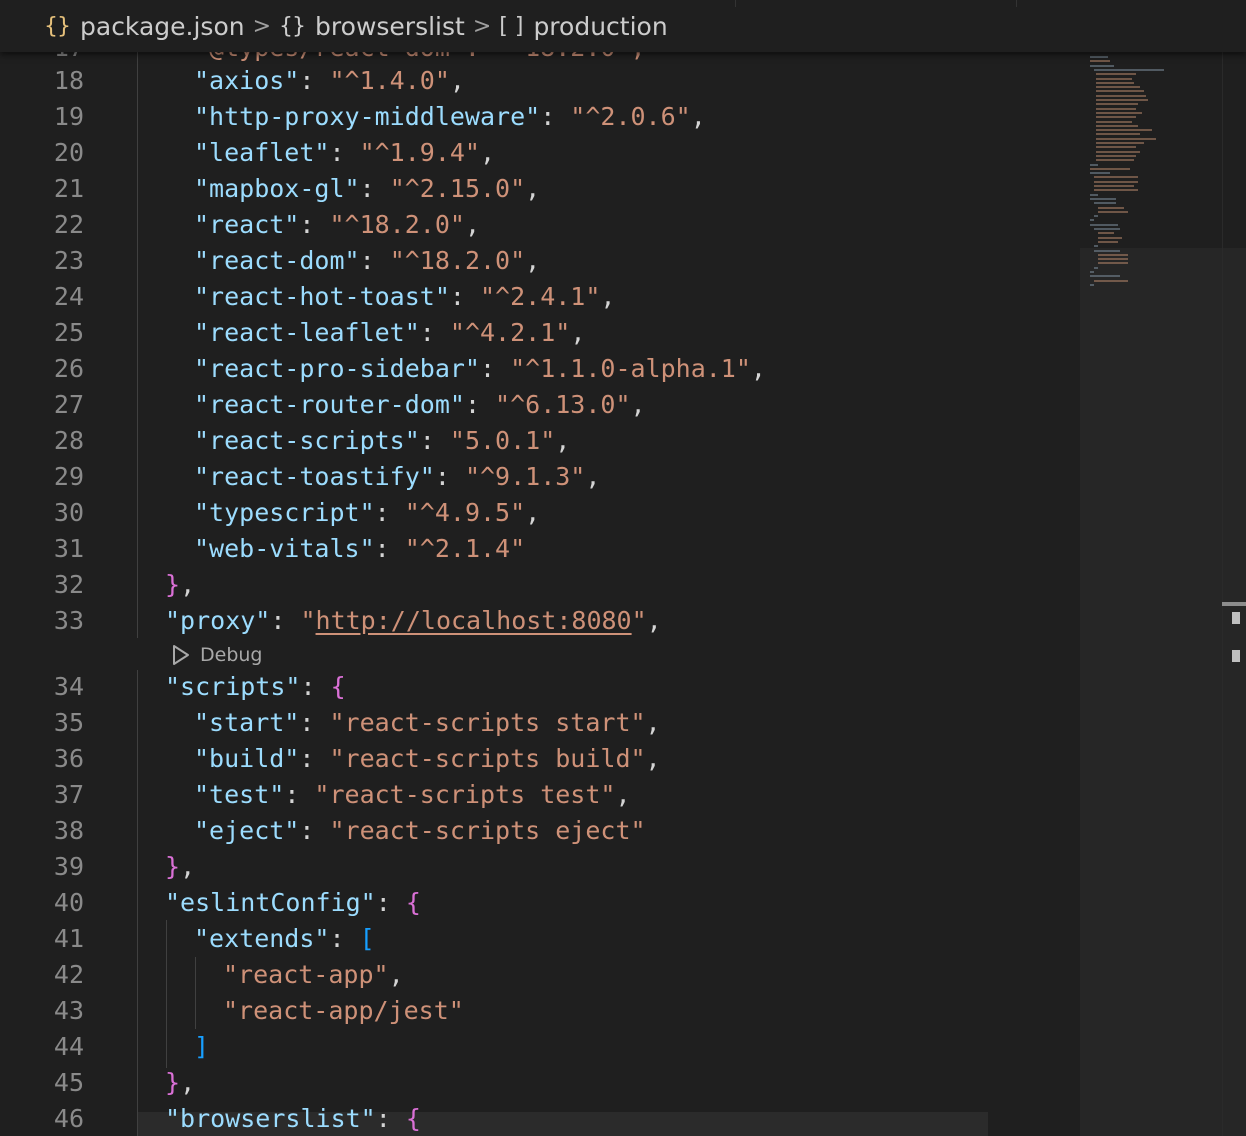 This screenshot has width=1246, height=1136. What do you see at coordinates (540, 939) in the screenshot?
I see `code-line: 41 "extends": [` at bounding box center [540, 939].